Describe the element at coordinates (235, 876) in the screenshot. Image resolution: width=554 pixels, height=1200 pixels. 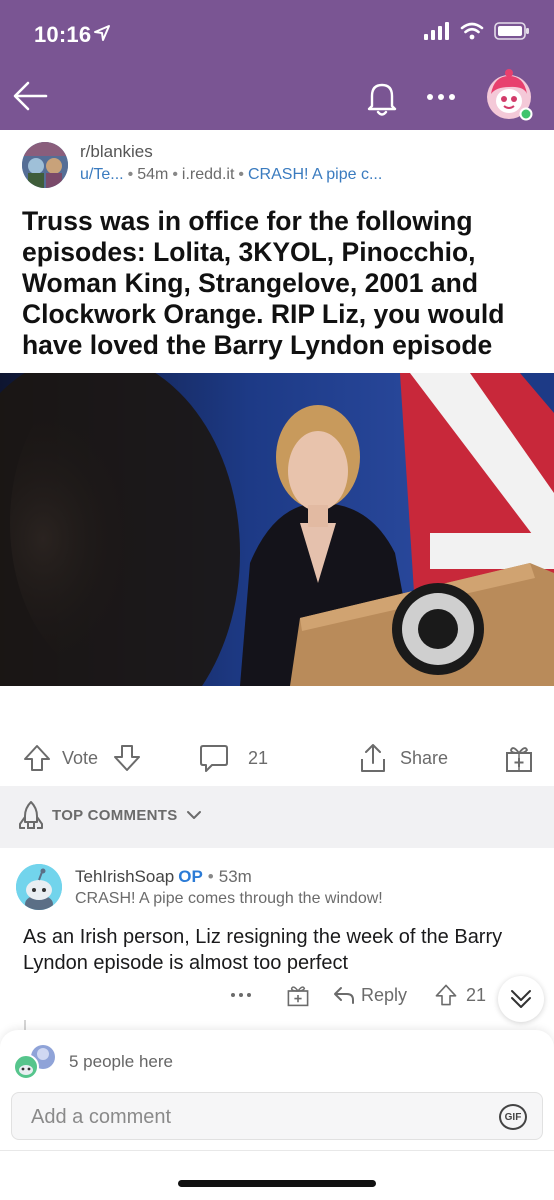
I see `comment-age: 53m` at that location.